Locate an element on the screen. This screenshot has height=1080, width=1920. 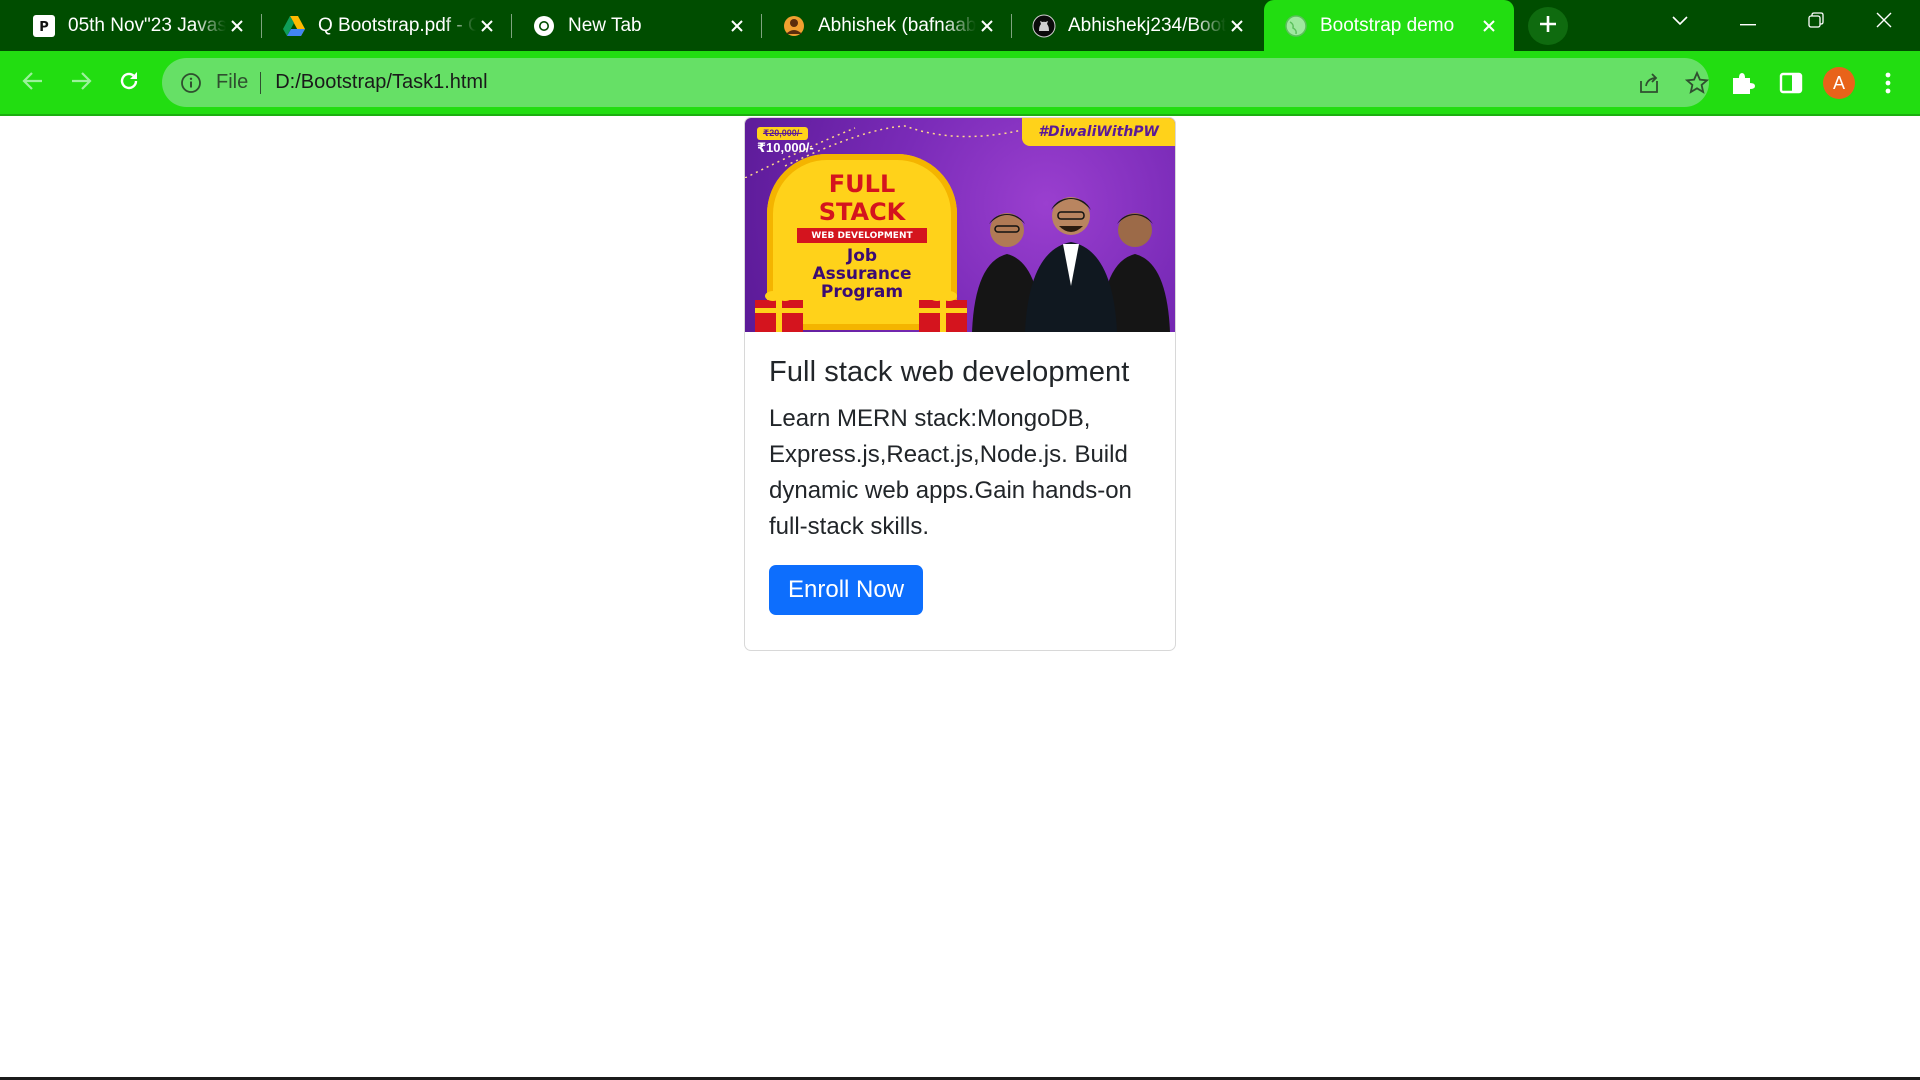
back-button is located at coordinates (33, 83).